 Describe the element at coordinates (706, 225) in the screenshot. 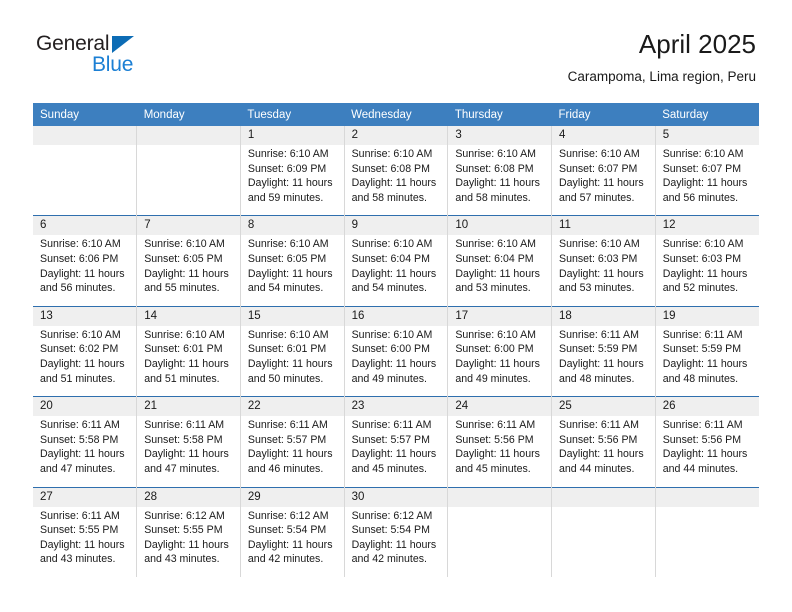

I see `day-number: 12` at that location.